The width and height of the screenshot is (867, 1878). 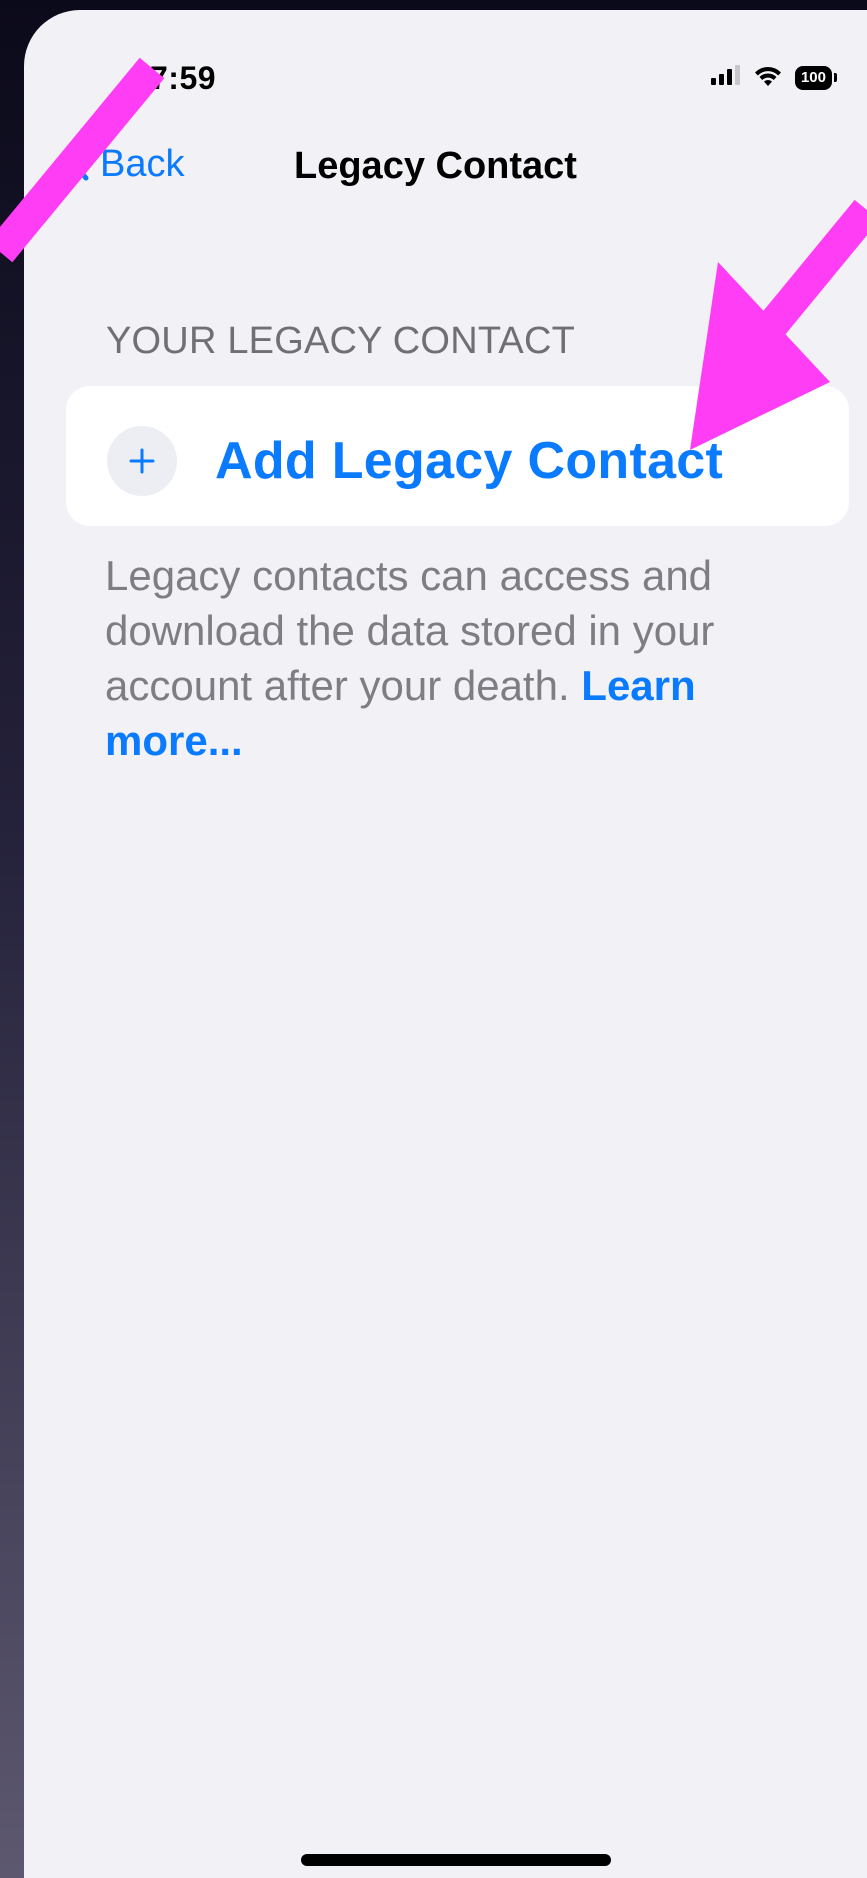 I want to click on plus-icon, so click(x=142, y=461).